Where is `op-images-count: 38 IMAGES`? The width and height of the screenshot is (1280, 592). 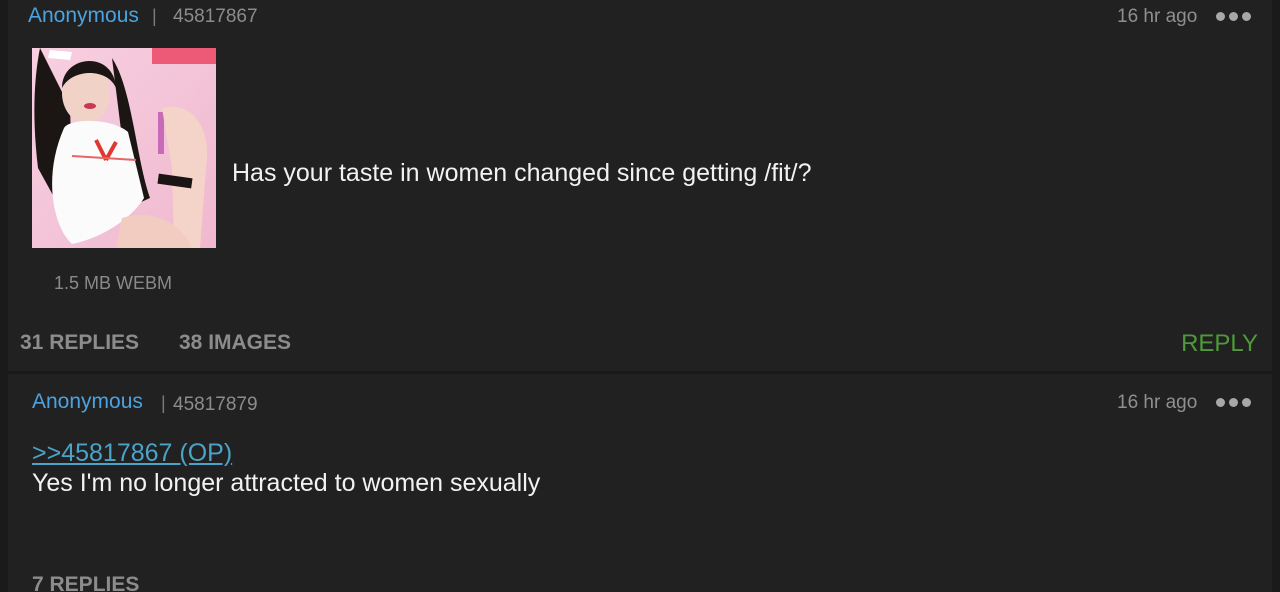 op-images-count: 38 IMAGES is located at coordinates (235, 343).